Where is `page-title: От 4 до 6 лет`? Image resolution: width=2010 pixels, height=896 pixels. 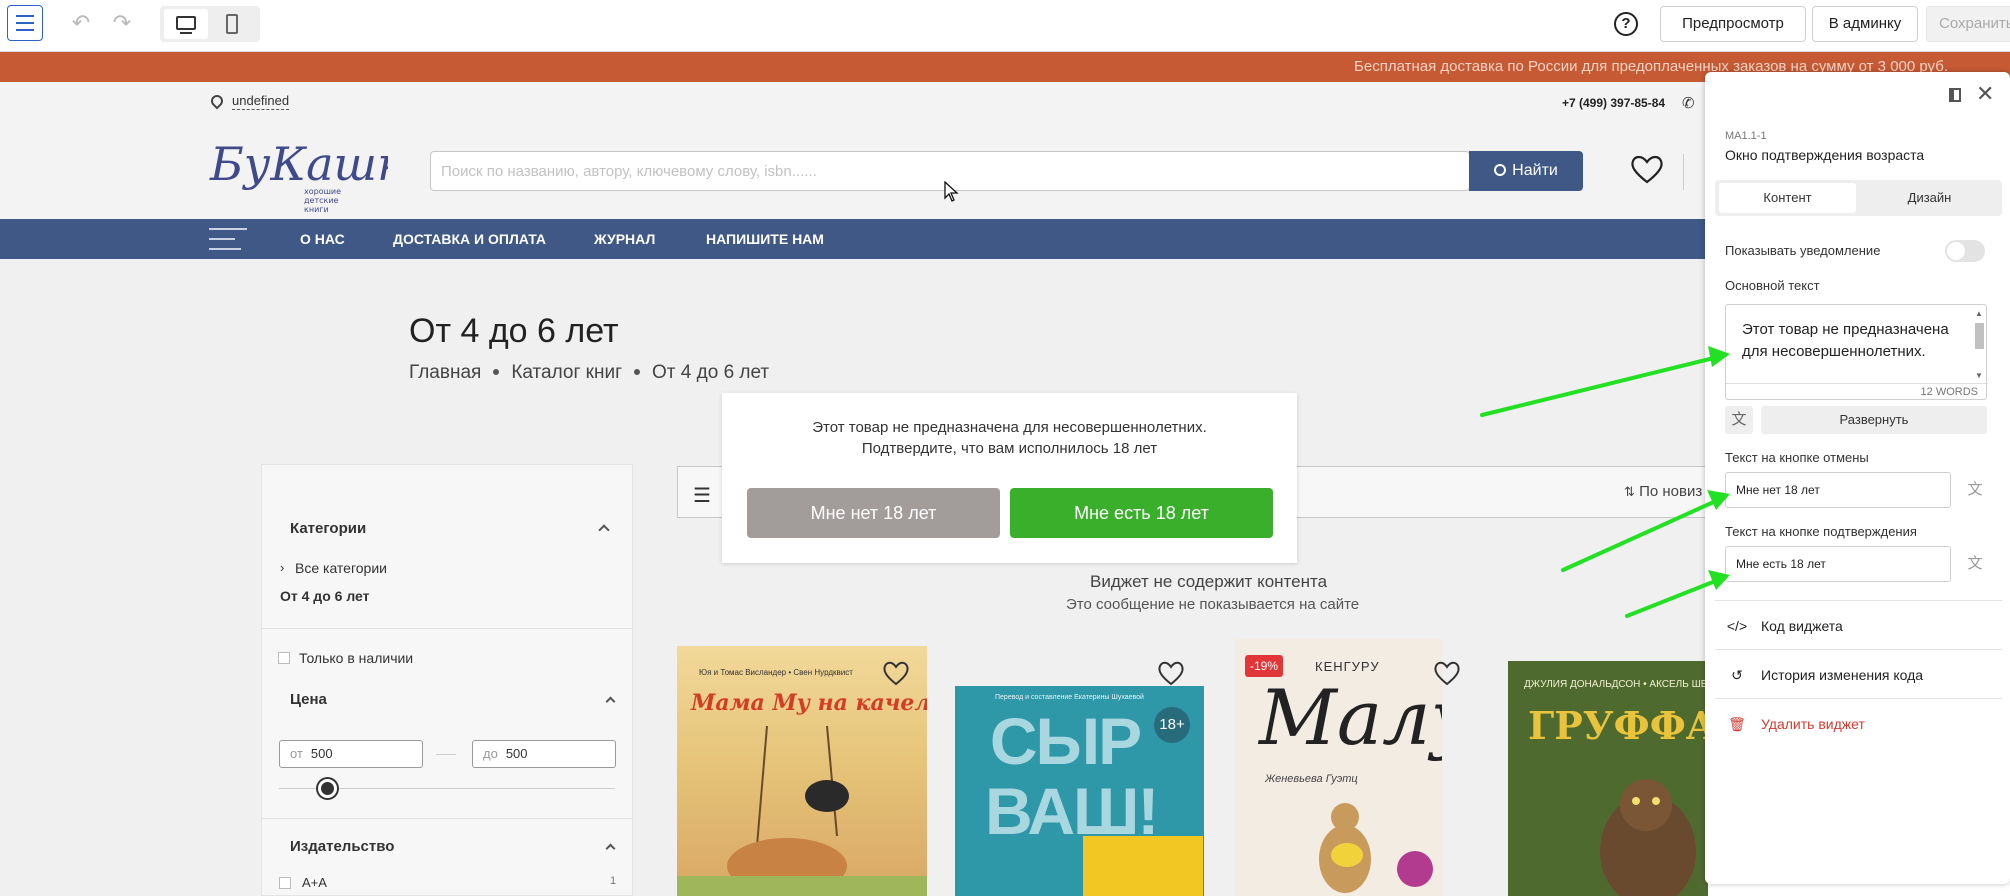
page-title: От 4 до 6 лет is located at coordinates (514, 331).